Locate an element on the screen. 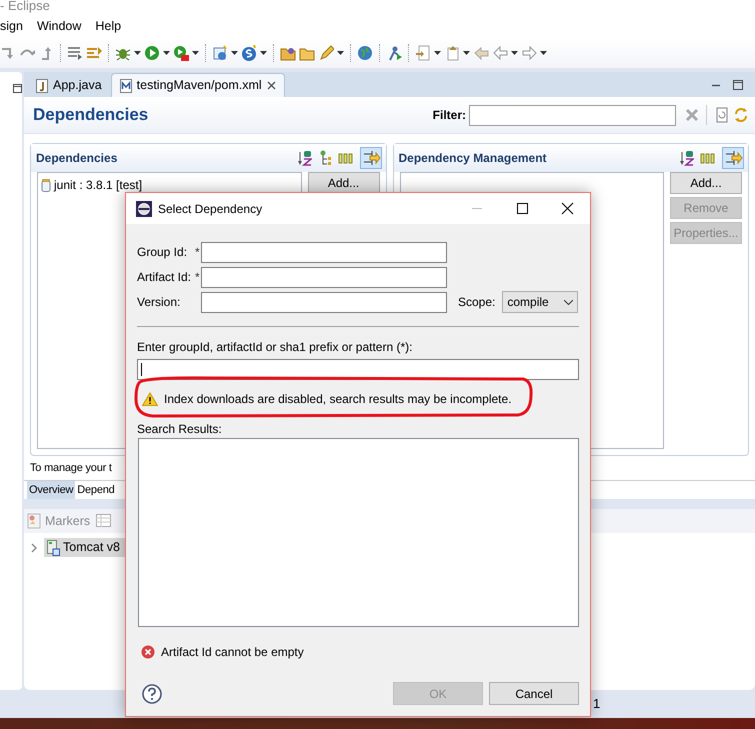 The width and height of the screenshot is (755, 729). document-refresh-icon is located at coordinates (722, 115).